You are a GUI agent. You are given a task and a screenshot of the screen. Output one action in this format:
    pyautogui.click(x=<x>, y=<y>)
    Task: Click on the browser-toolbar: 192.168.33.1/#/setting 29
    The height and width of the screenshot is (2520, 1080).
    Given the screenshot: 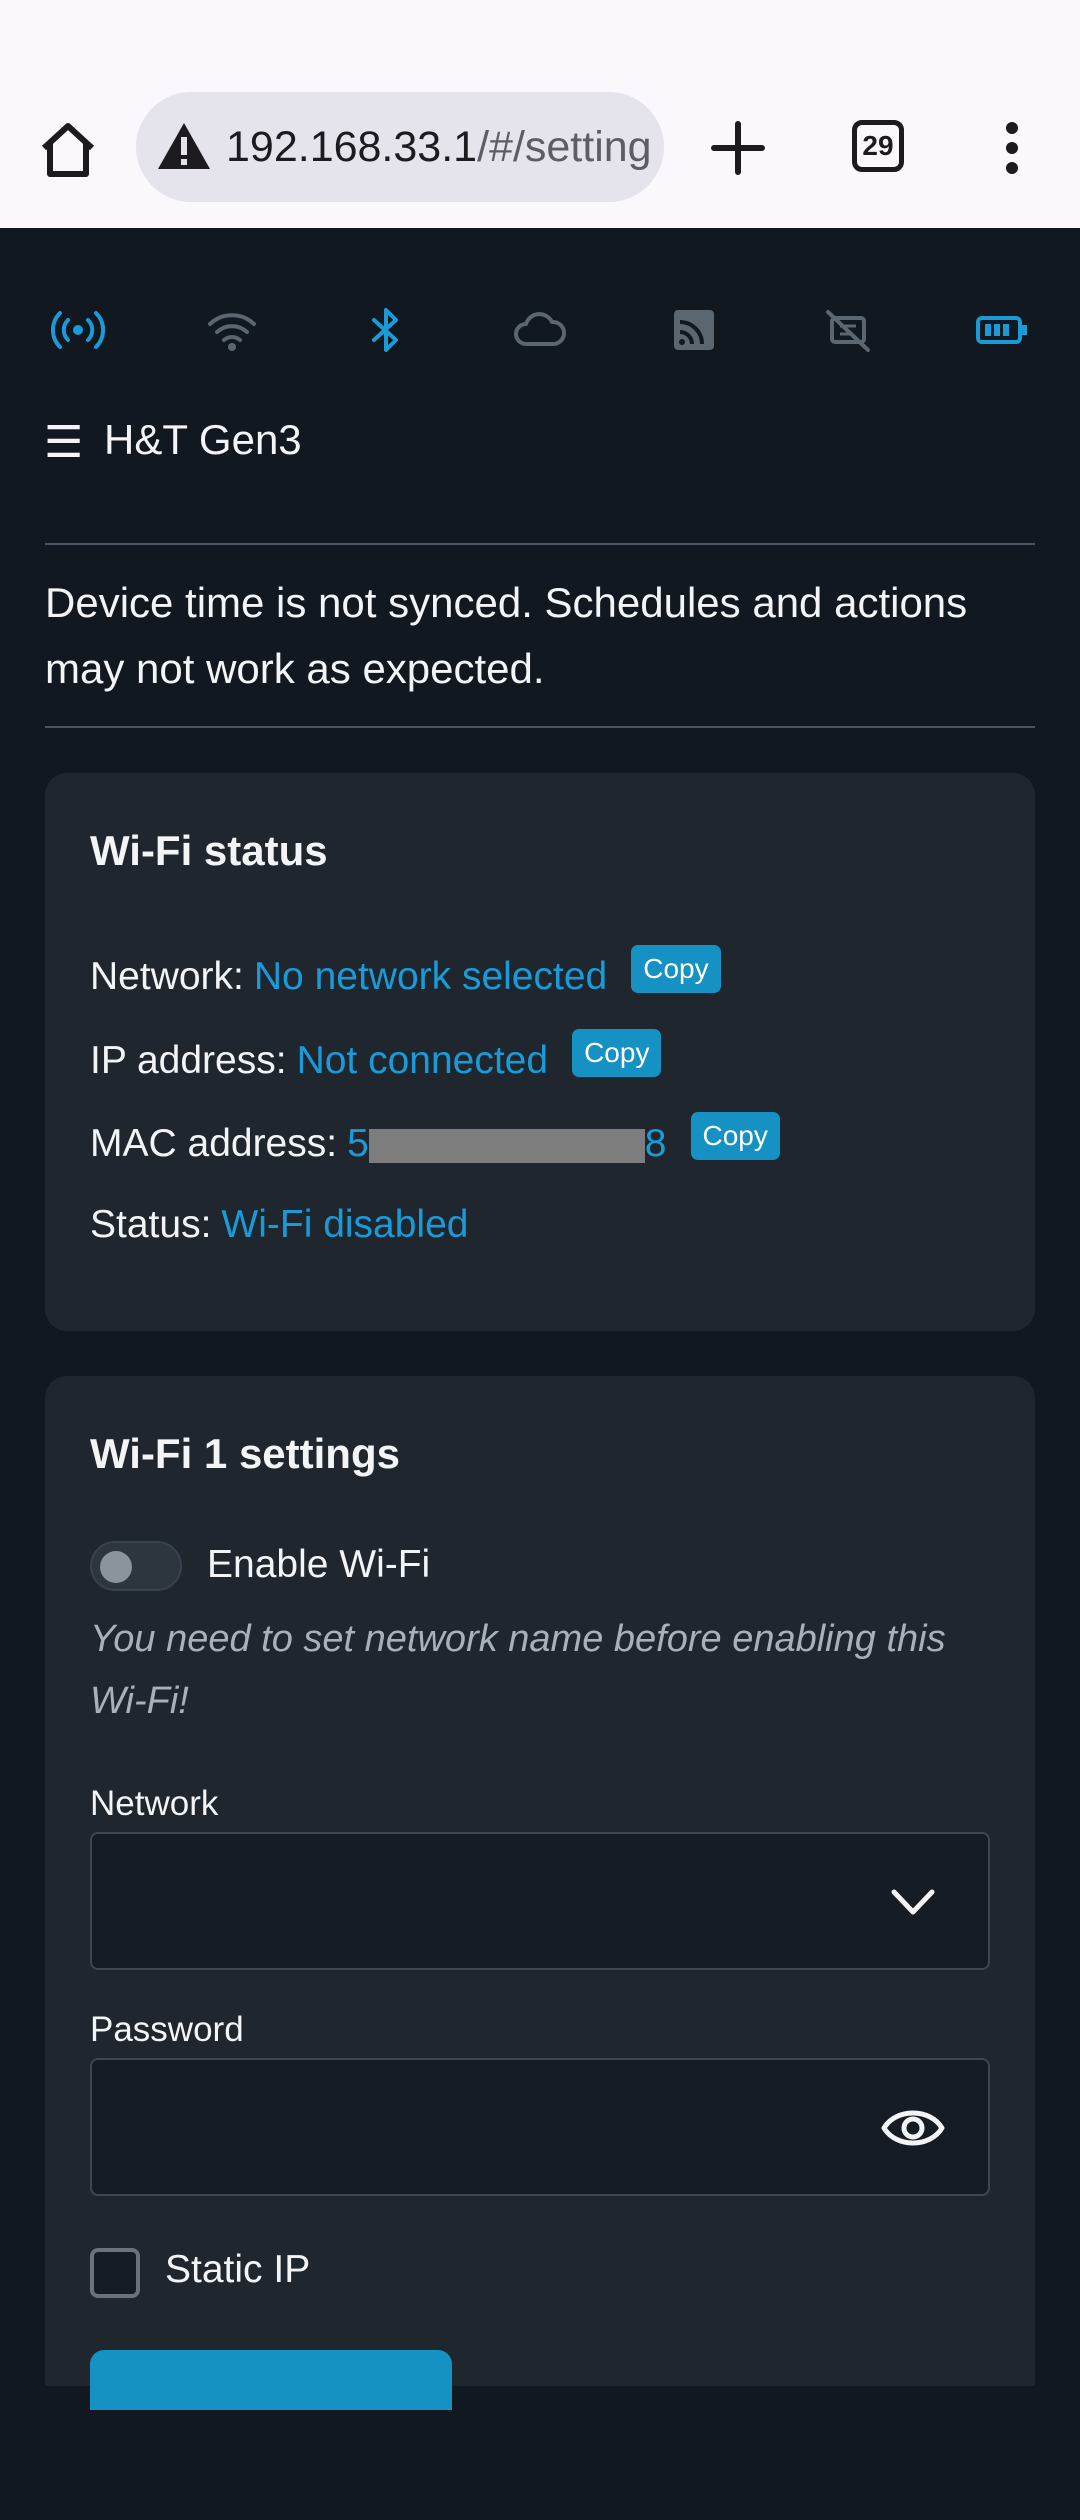 What is the action you would take?
    pyautogui.click(x=540, y=114)
    